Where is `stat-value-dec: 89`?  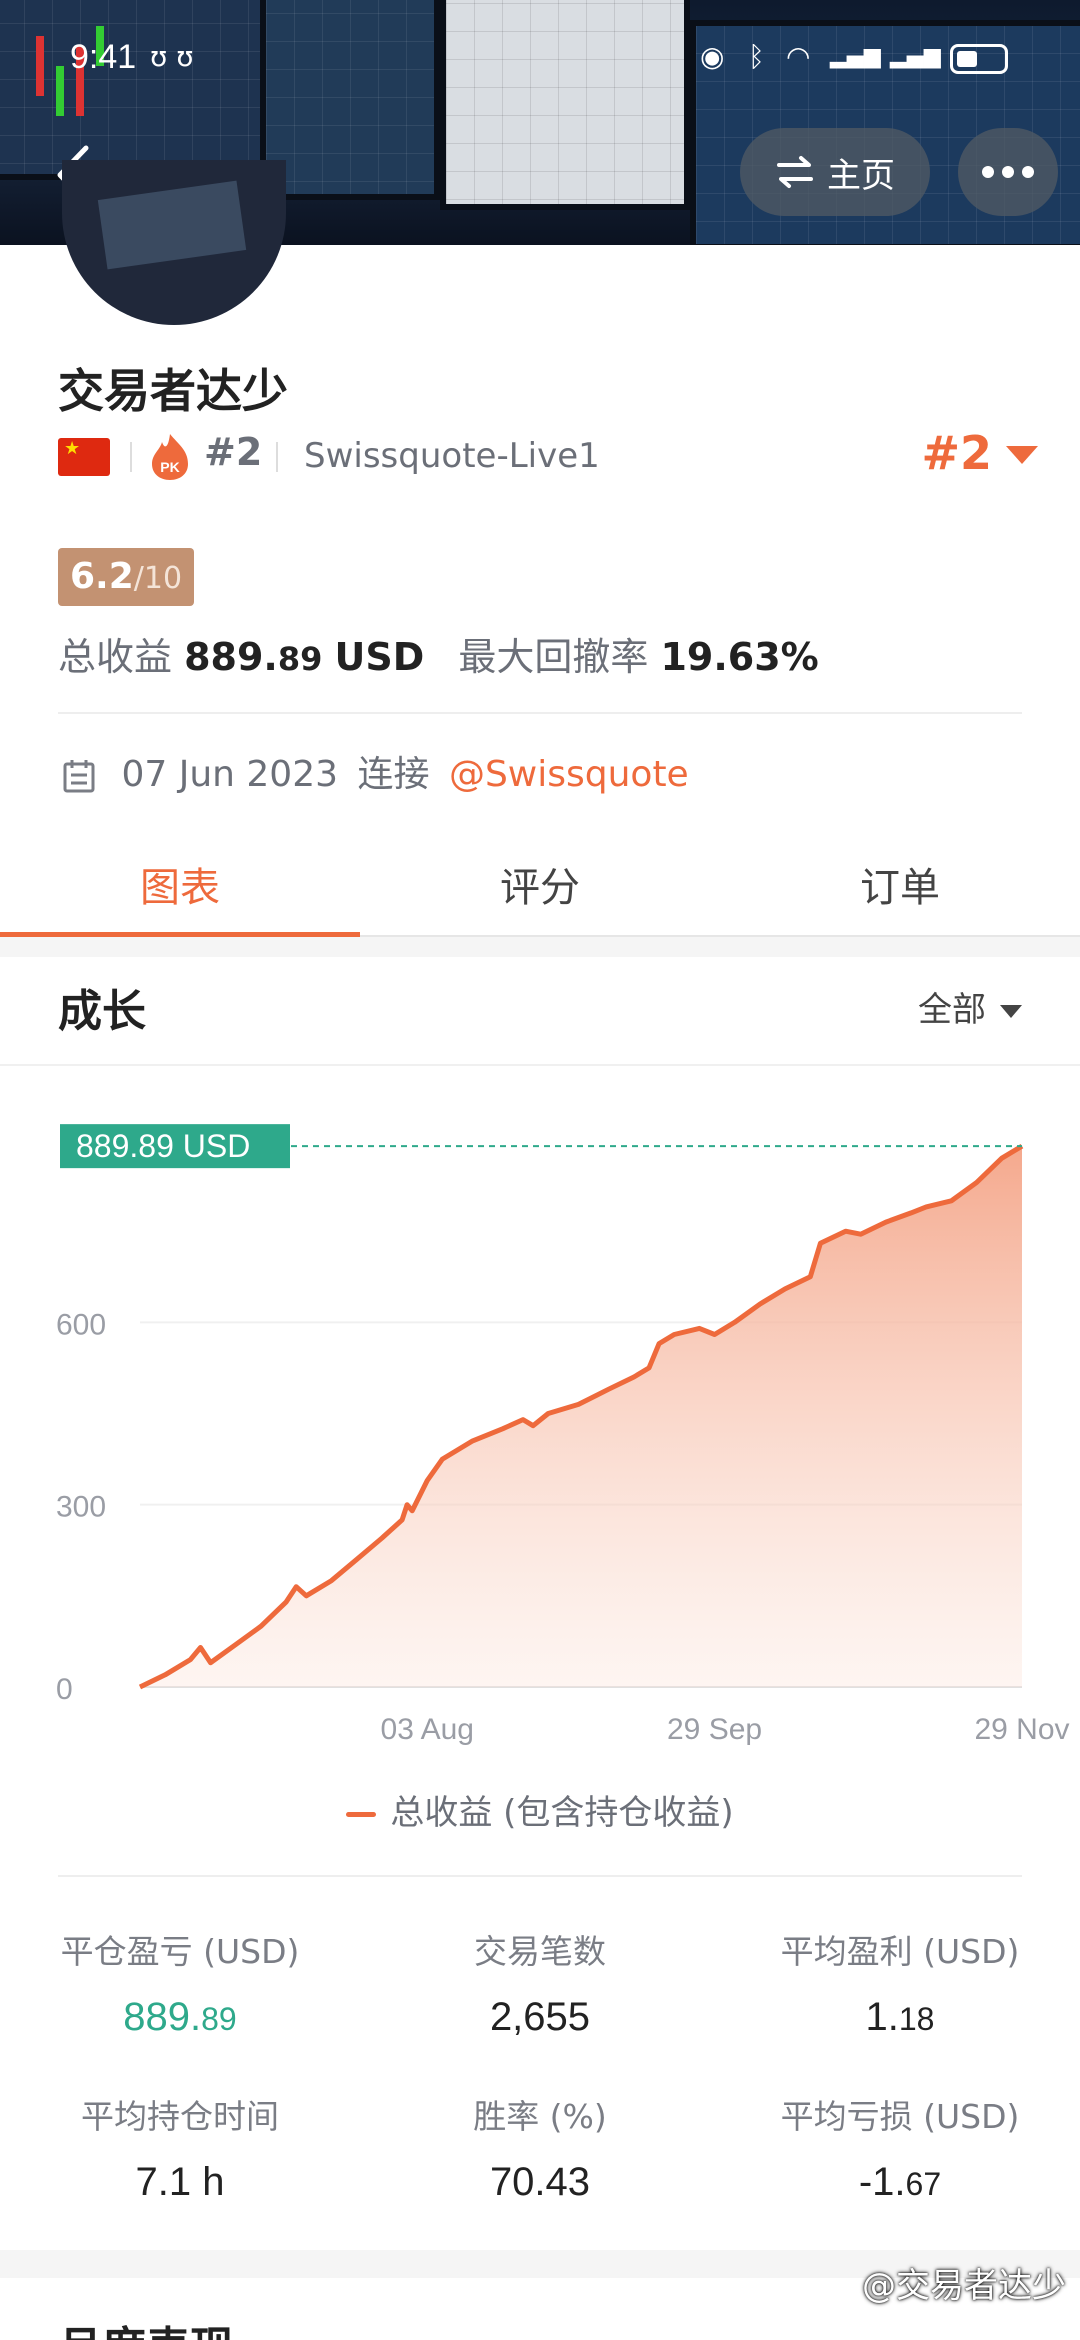 stat-value-dec: 89 is located at coordinates (219, 2019).